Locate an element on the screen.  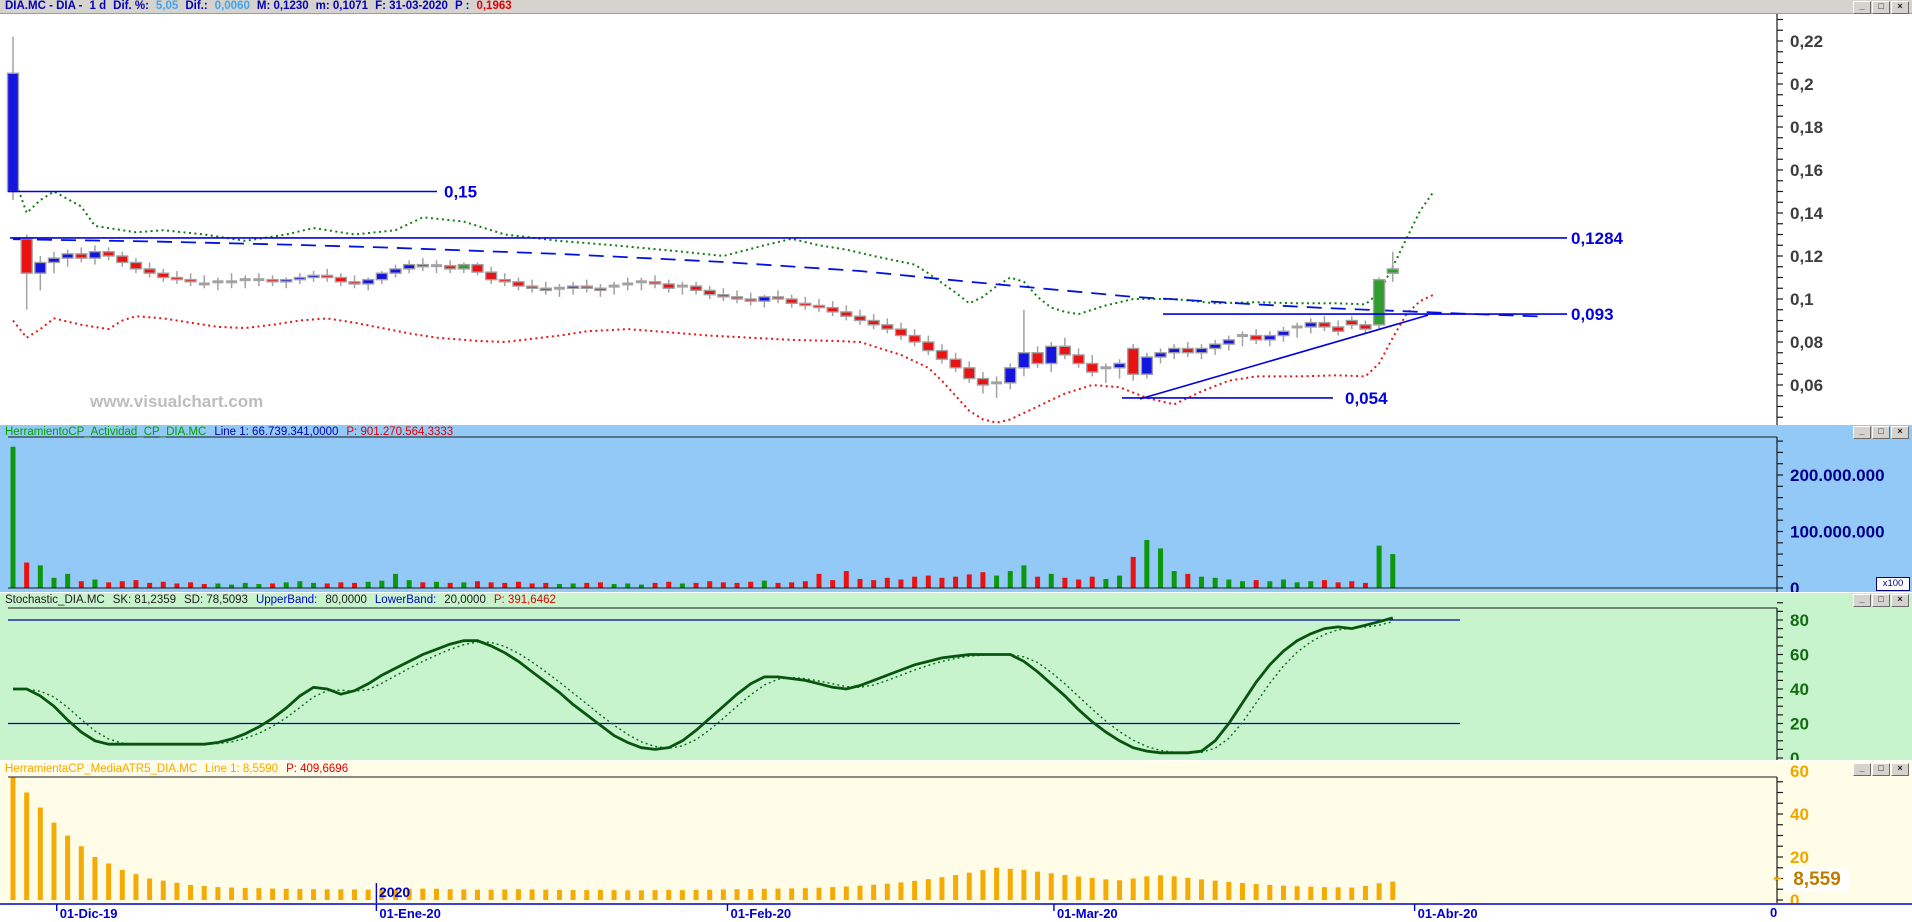
quote-info-segment: DIA.MC - DIA - is located at coordinates (44, 6).